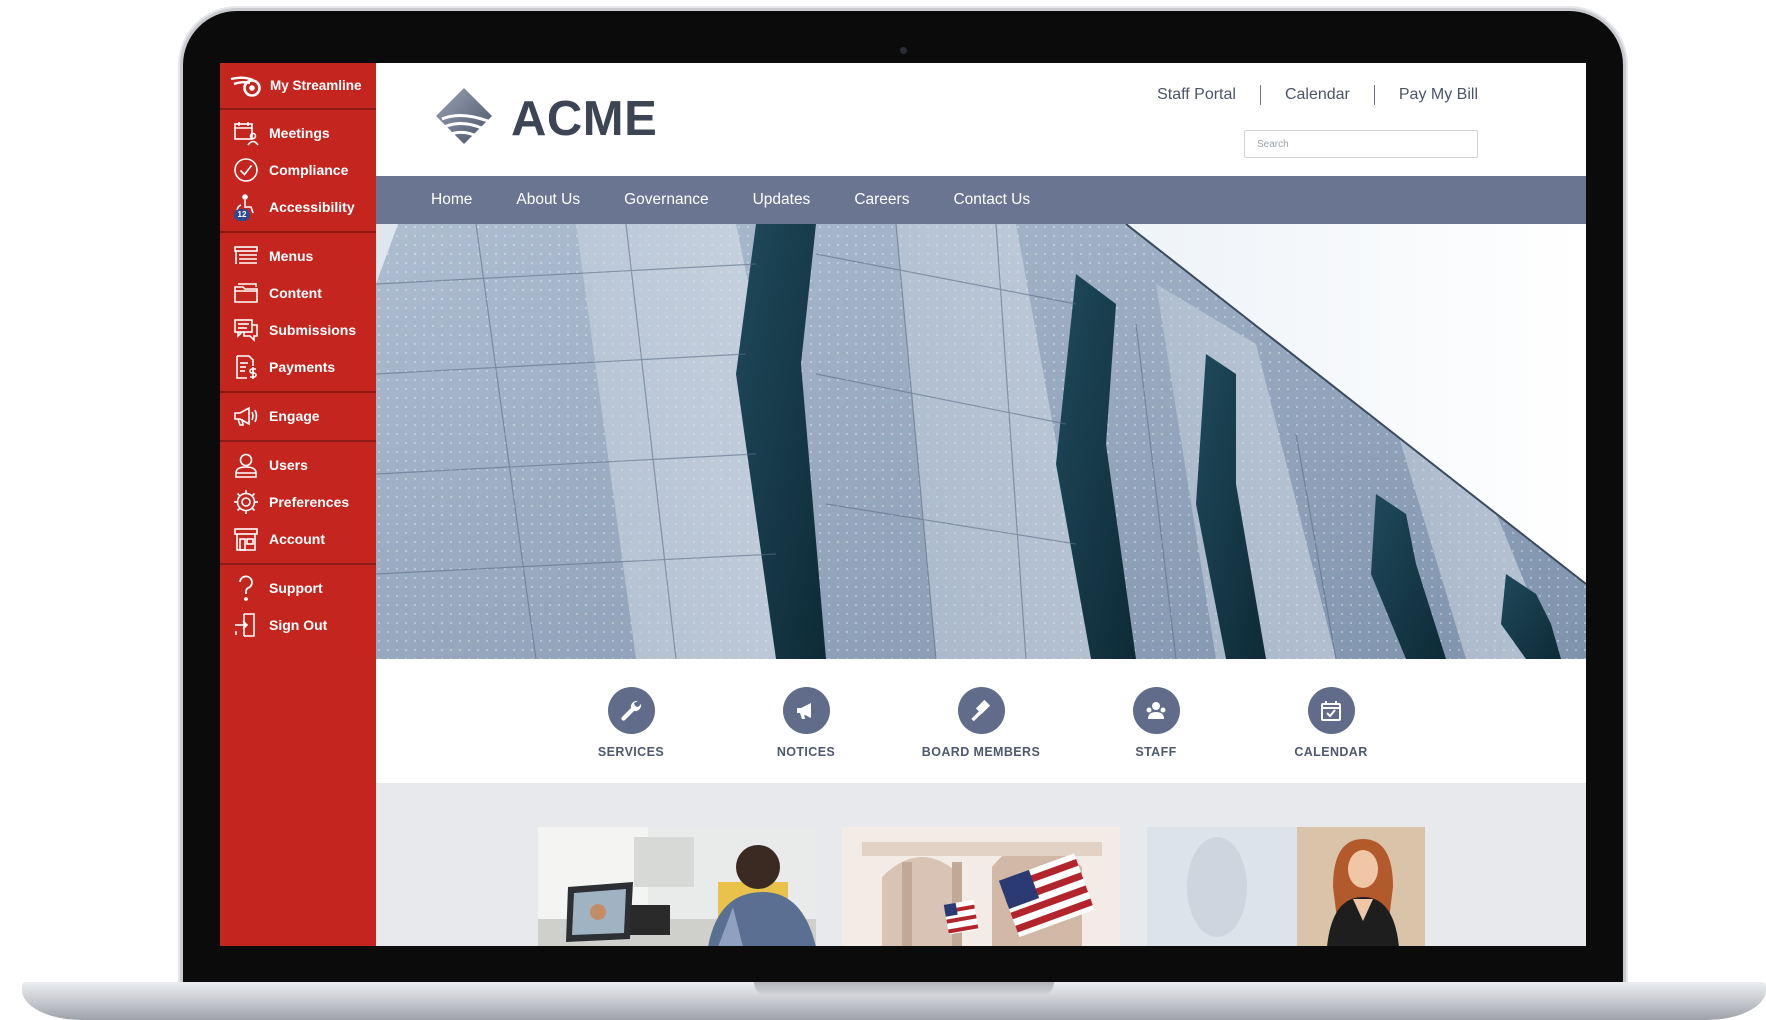 The height and width of the screenshot is (1020, 1766). I want to click on quick-link-calendar: CALENDAR, so click(1331, 735).